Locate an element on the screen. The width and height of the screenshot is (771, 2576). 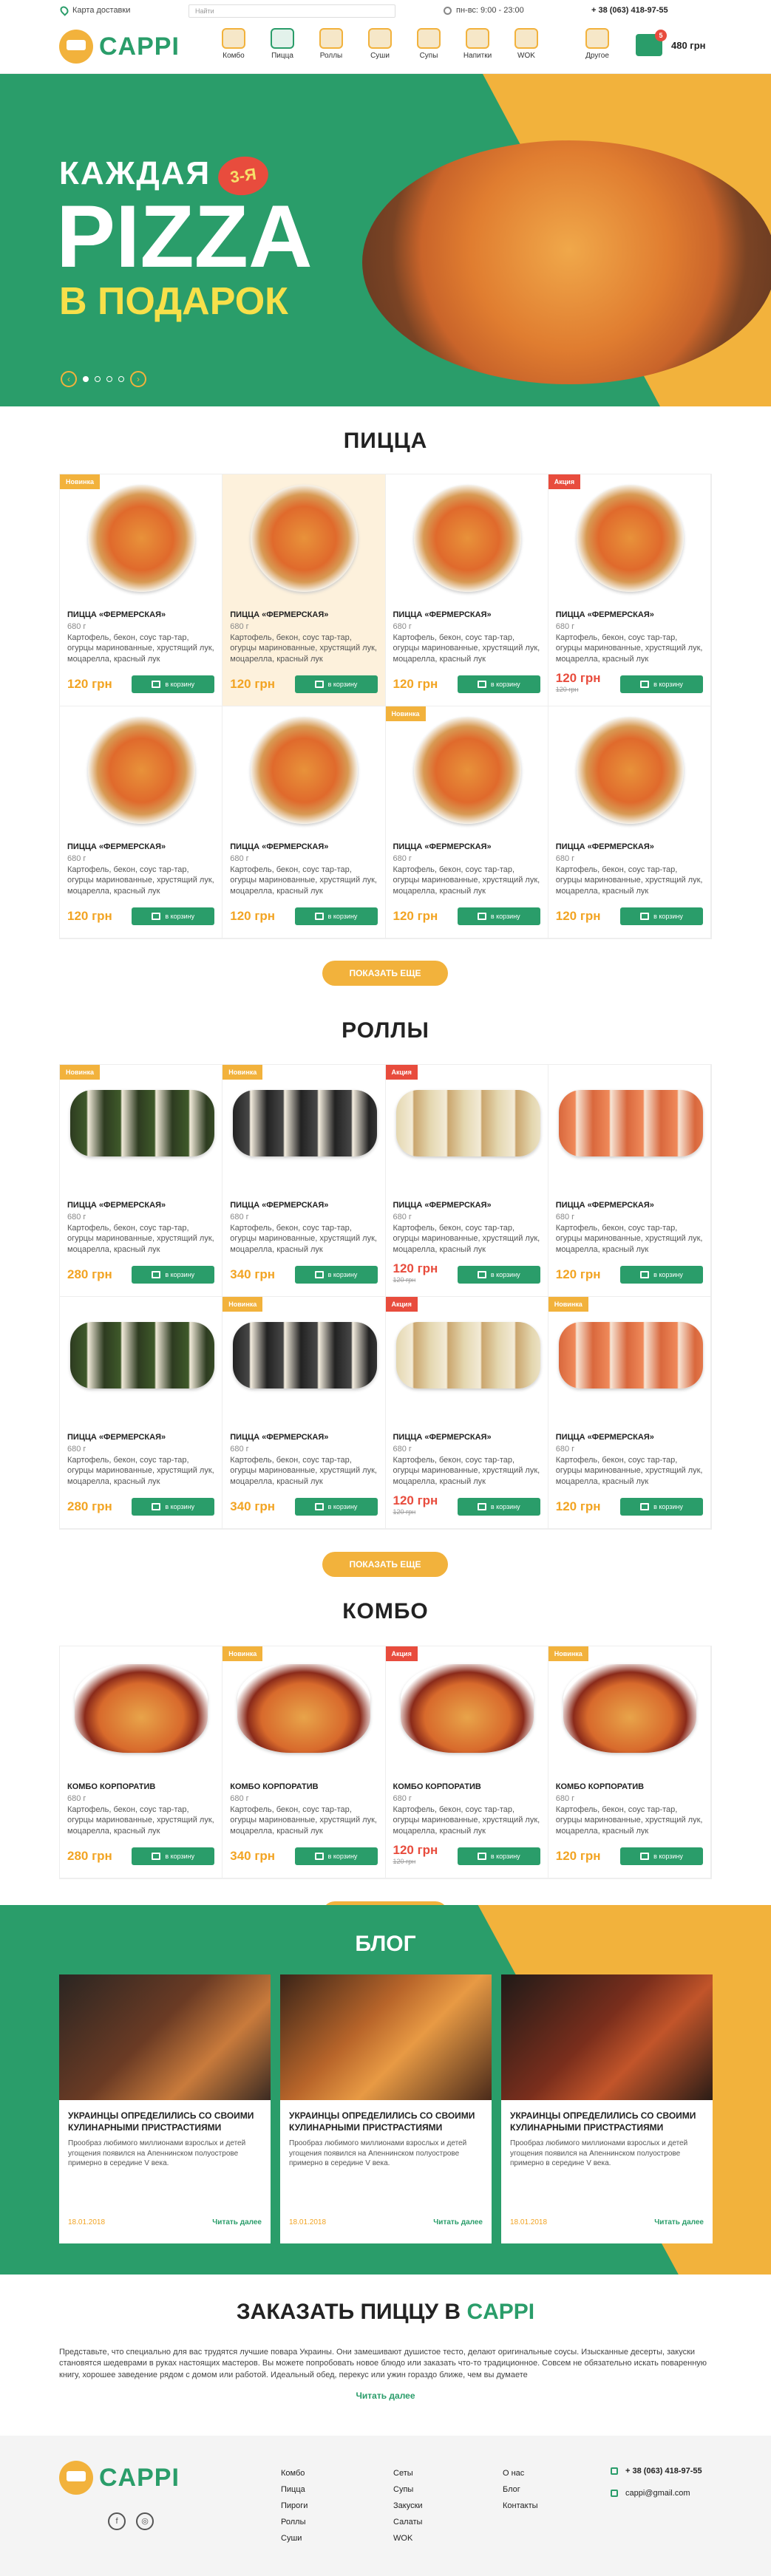
delivery-map-link: Карта доставки is located at coordinates (94, 10).